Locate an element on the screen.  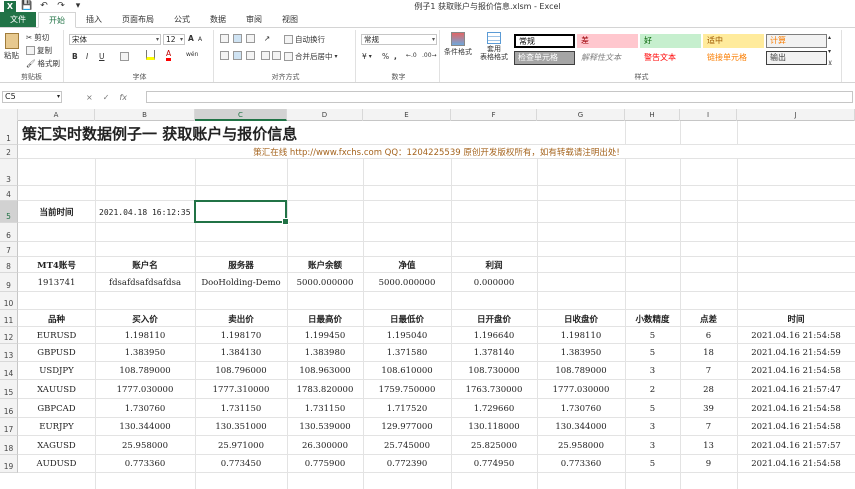
row-header-2: 2 is located at coordinates (9, 152).